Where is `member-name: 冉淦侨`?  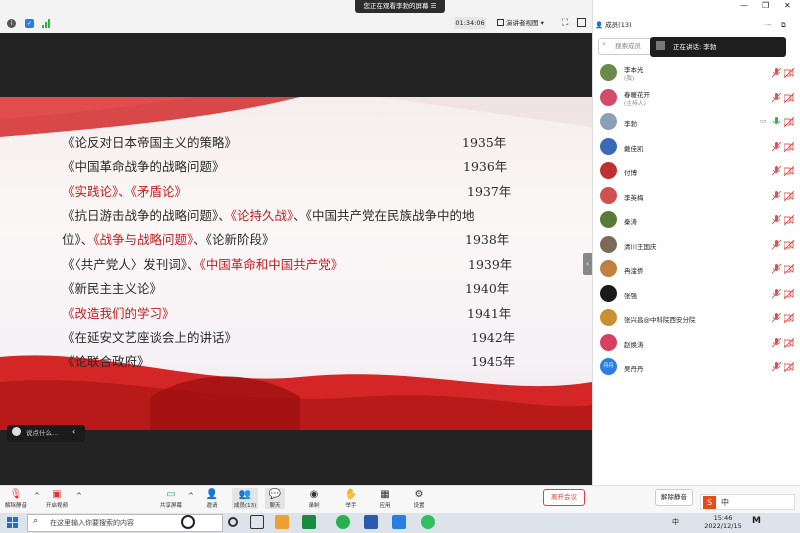 member-name: 冉淦侨 is located at coordinates (634, 271).